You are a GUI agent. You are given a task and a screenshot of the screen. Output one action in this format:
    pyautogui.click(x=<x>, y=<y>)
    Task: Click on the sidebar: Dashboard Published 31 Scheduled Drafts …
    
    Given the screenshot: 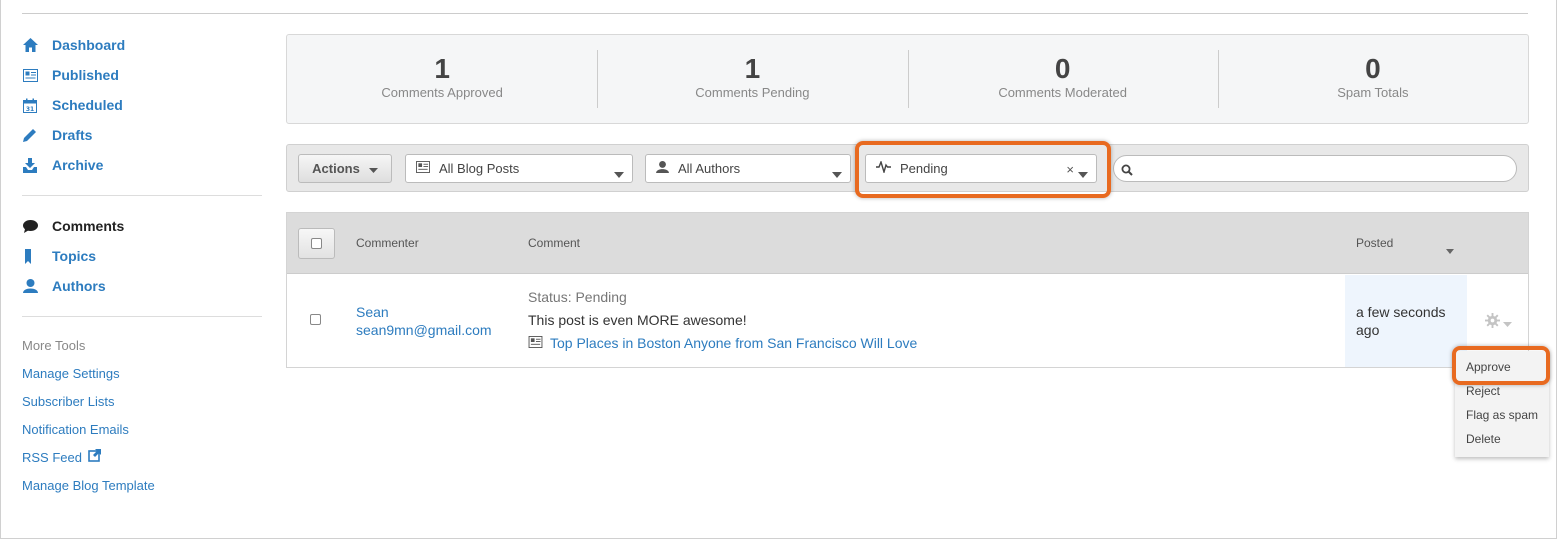 What is the action you would take?
    pyautogui.click(x=142, y=265)
    